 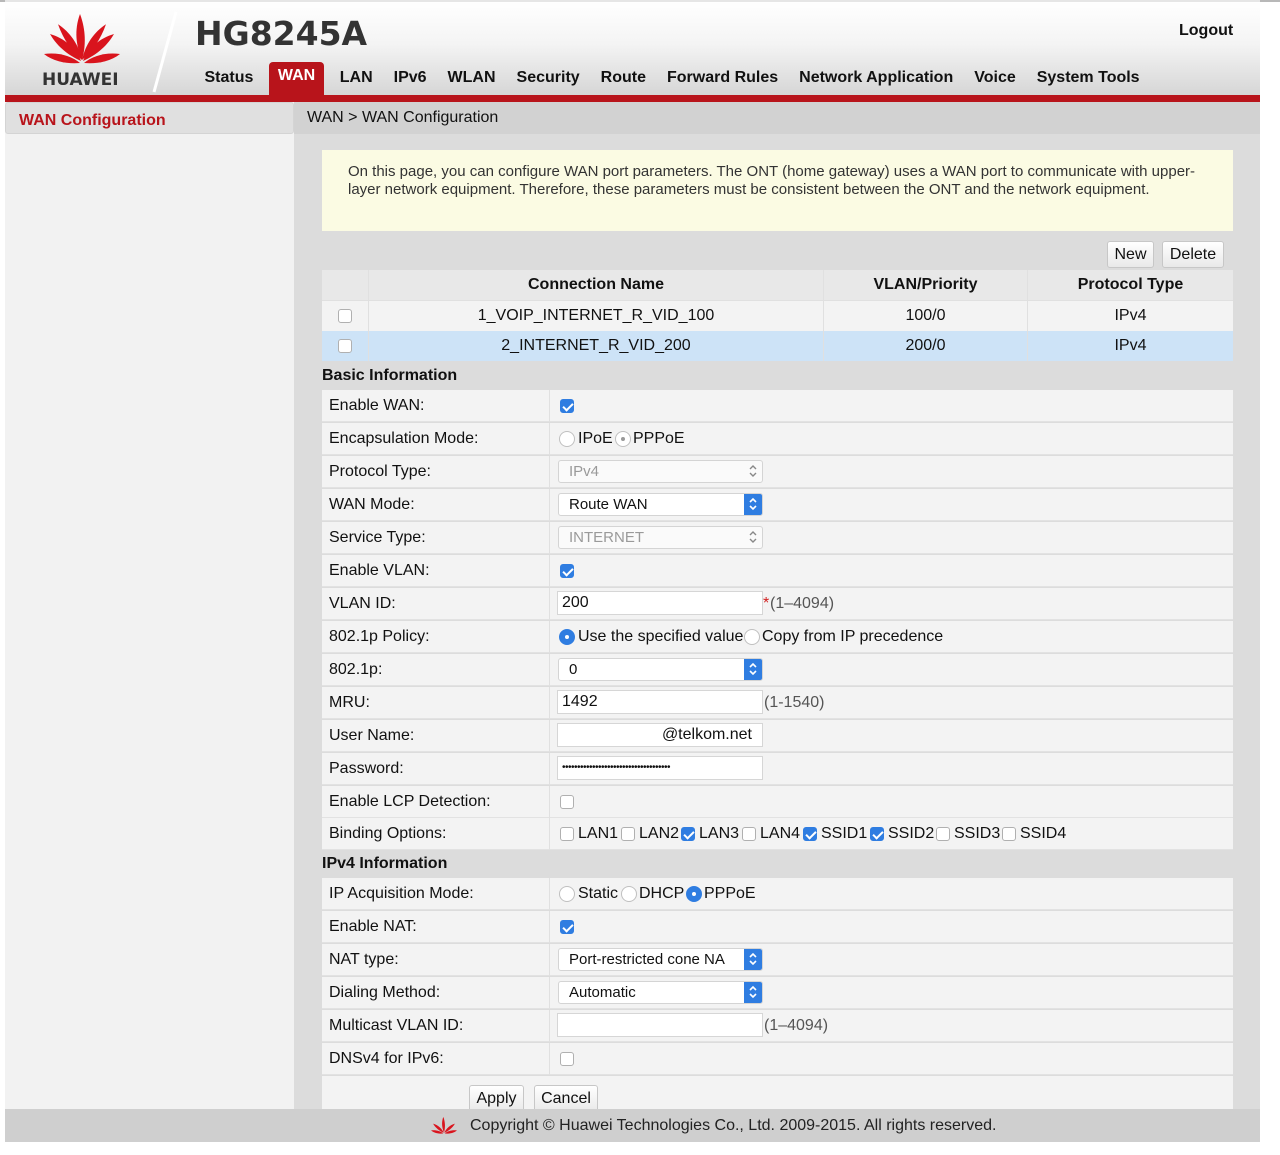 I want to click on nat-type-select: Port-restricted cone NA, so click(x=660, y=959).